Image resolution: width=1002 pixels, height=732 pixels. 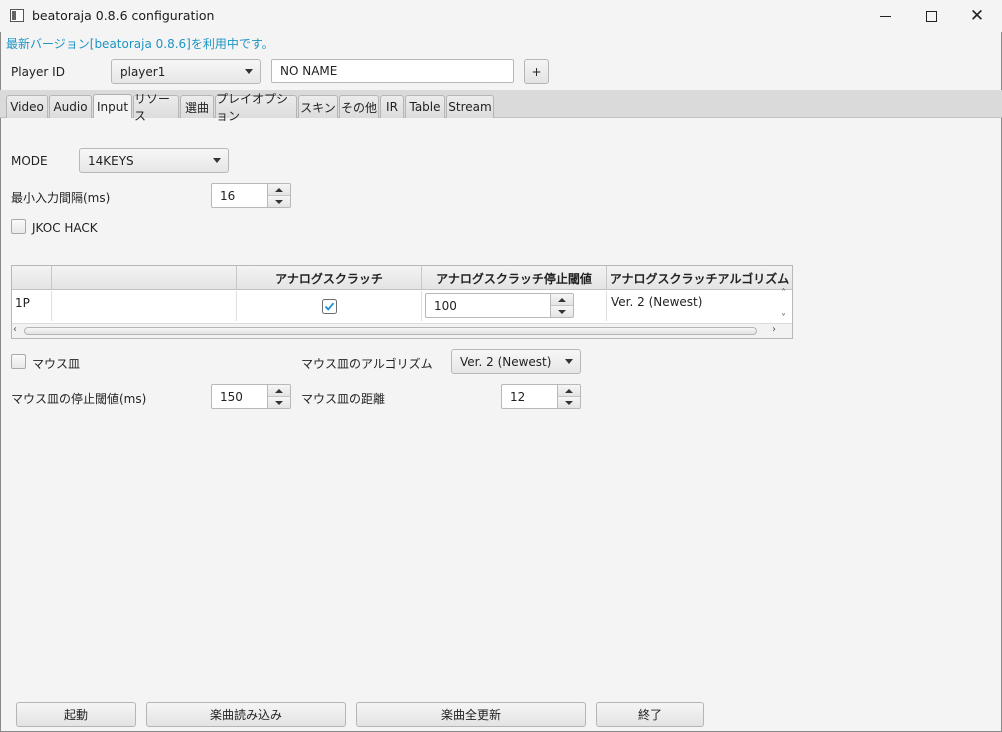 What do you see at coordinates (694, 306) in the screenshot?
I see `algorithm-cell: Ver. 2 (Newest)` at bounding box center [694, 306].